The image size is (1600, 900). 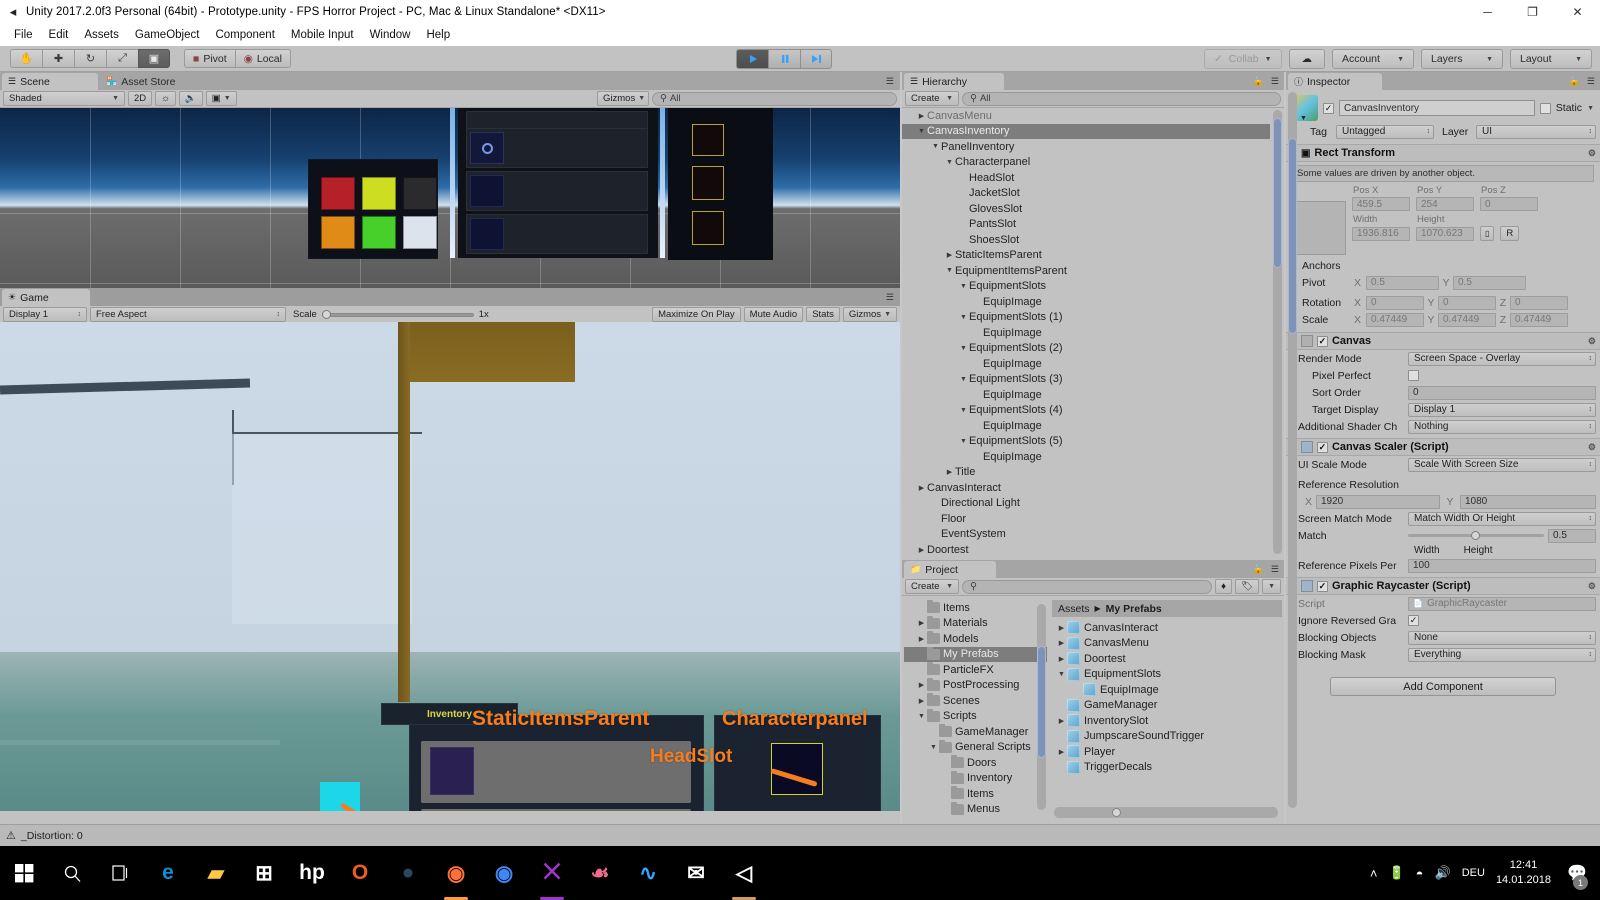 What do you see at coordinates (1322, 447) in the screenshot?
I see `canvas-scaler-enabled-checkbox: ✓` at bounding box center [1322, 447].